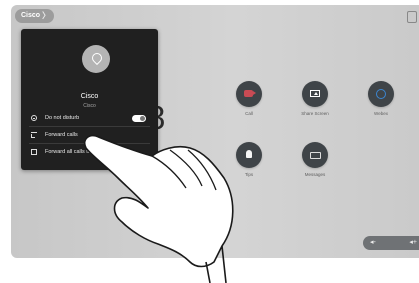 Image resolution: width=419 pixels, height=283 pixels. What do you see at coordinates (62, 118) in the screenshot?
I see `do-not-disturb-label: Do not disturb` at bounding box center [62, 118].